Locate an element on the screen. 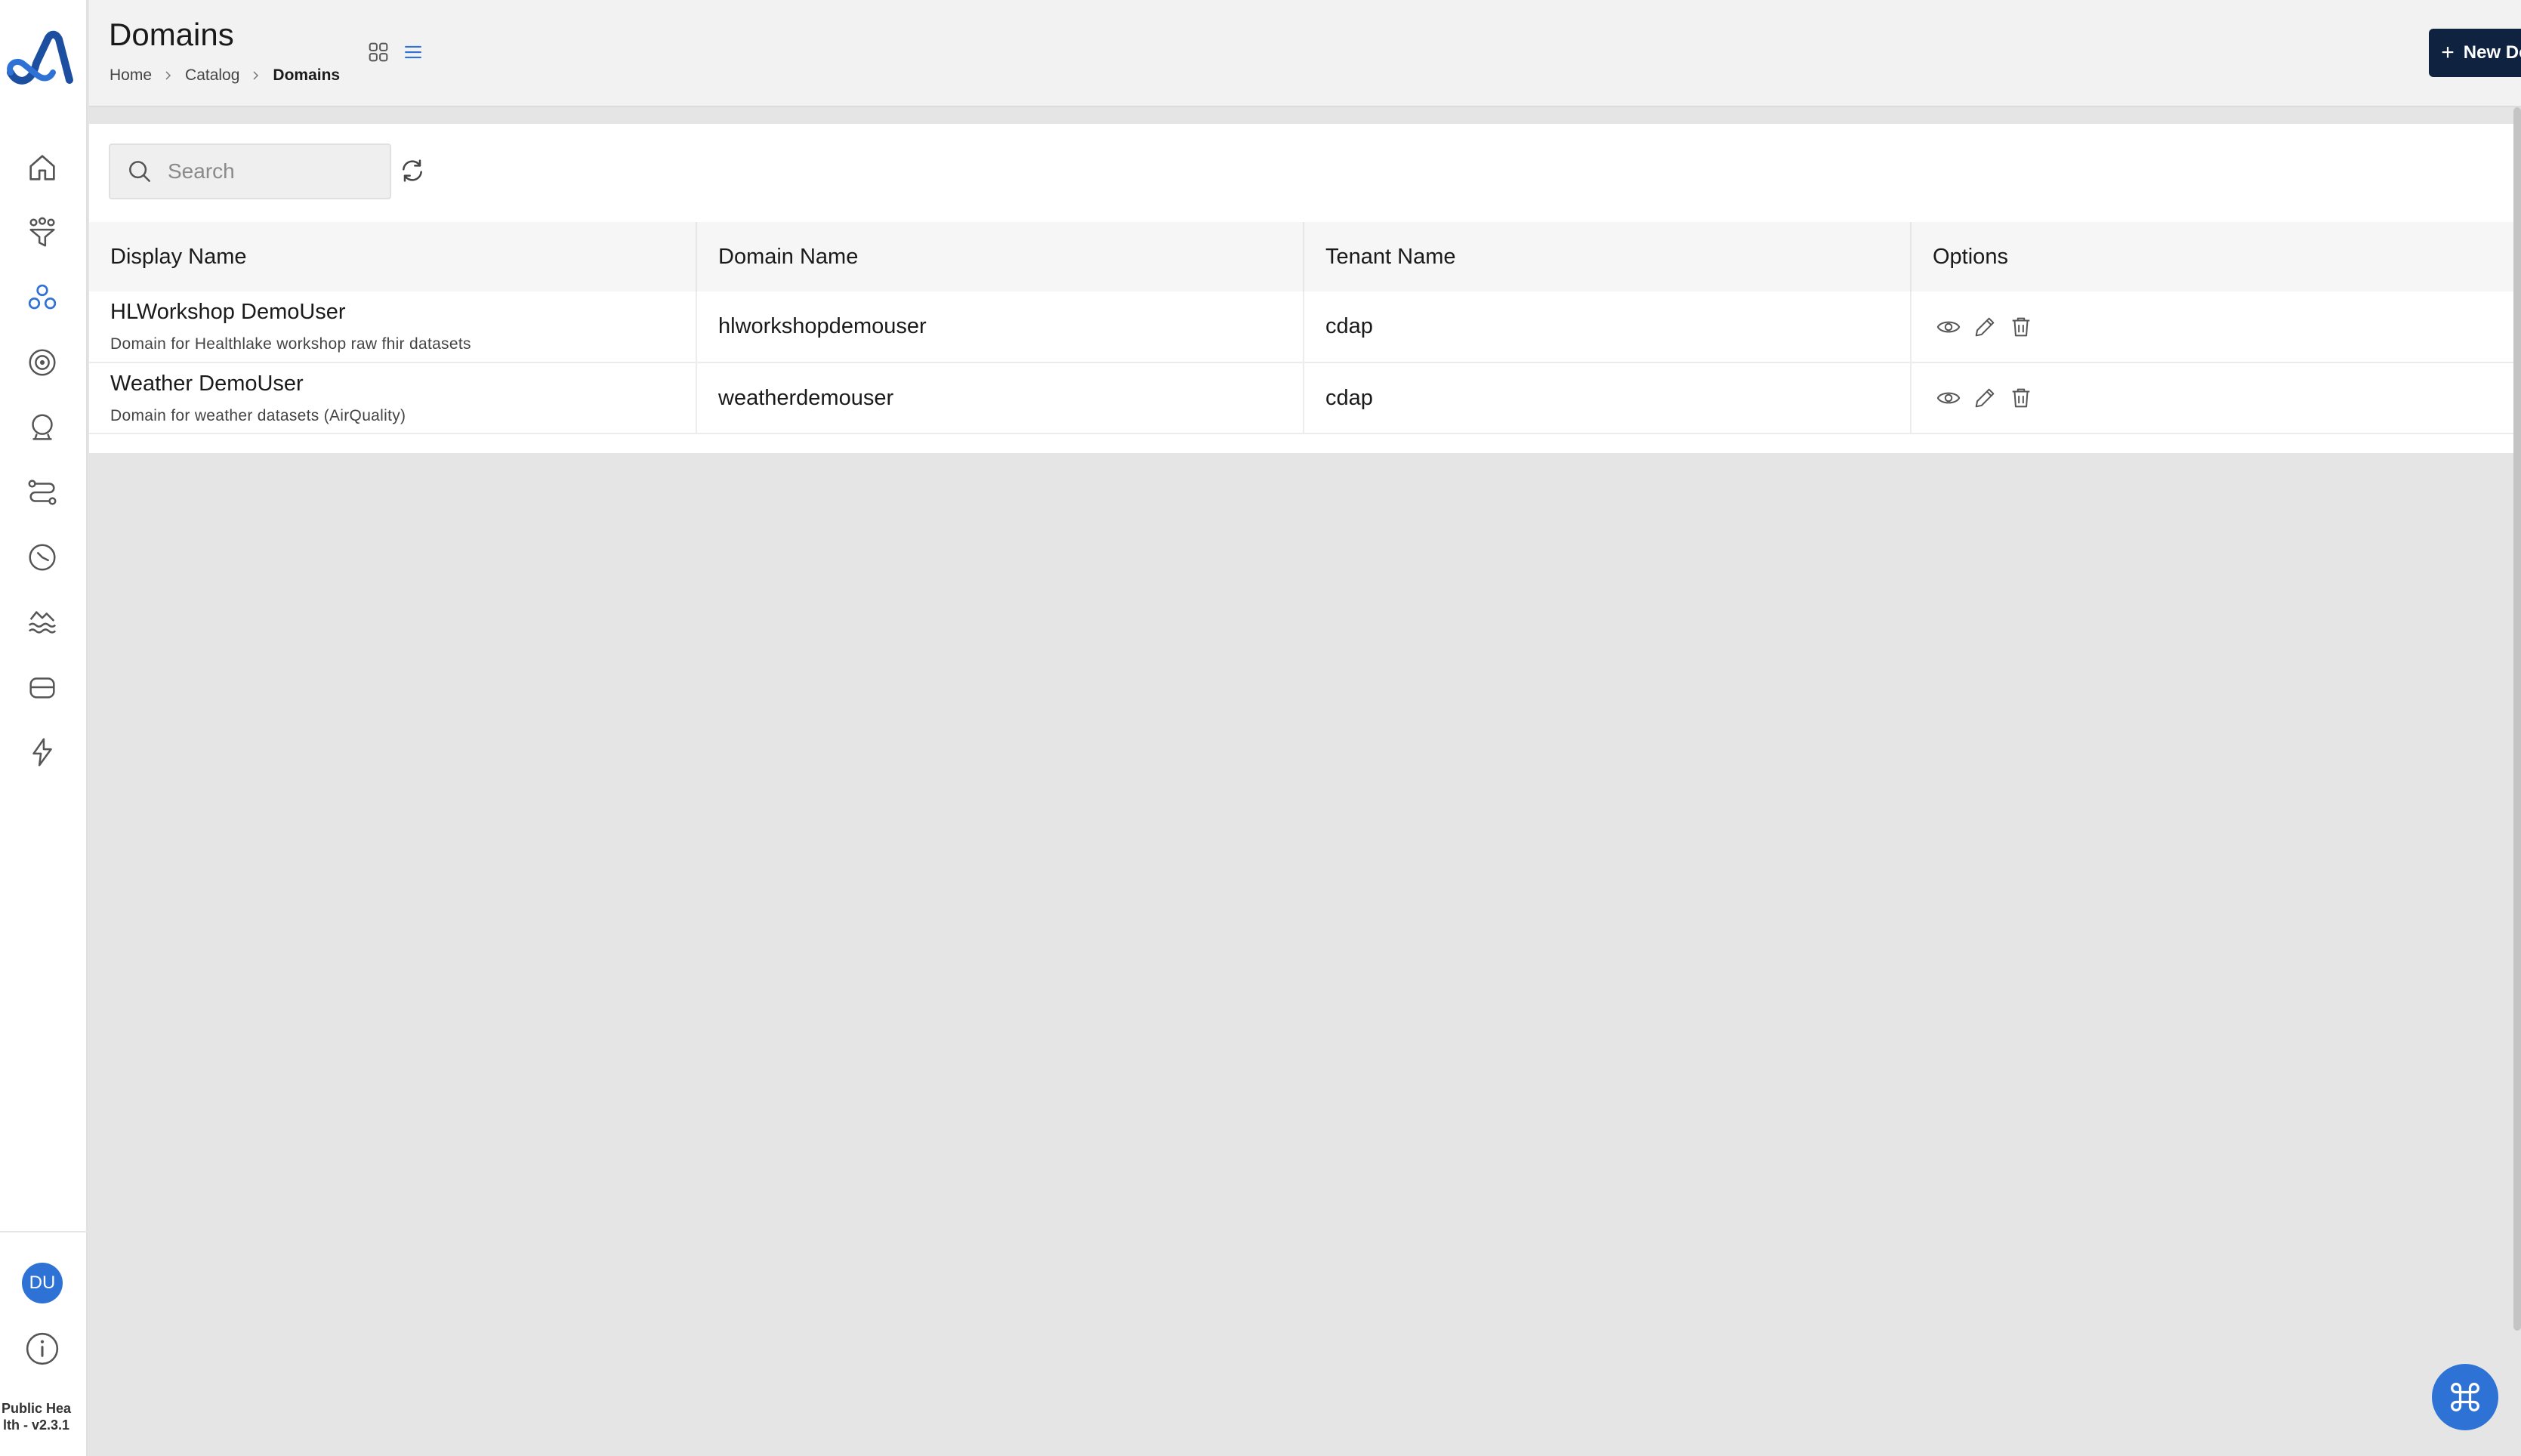 This screenshot has height=1456, width=2521. target-icon is located at coordinates (43, 362).